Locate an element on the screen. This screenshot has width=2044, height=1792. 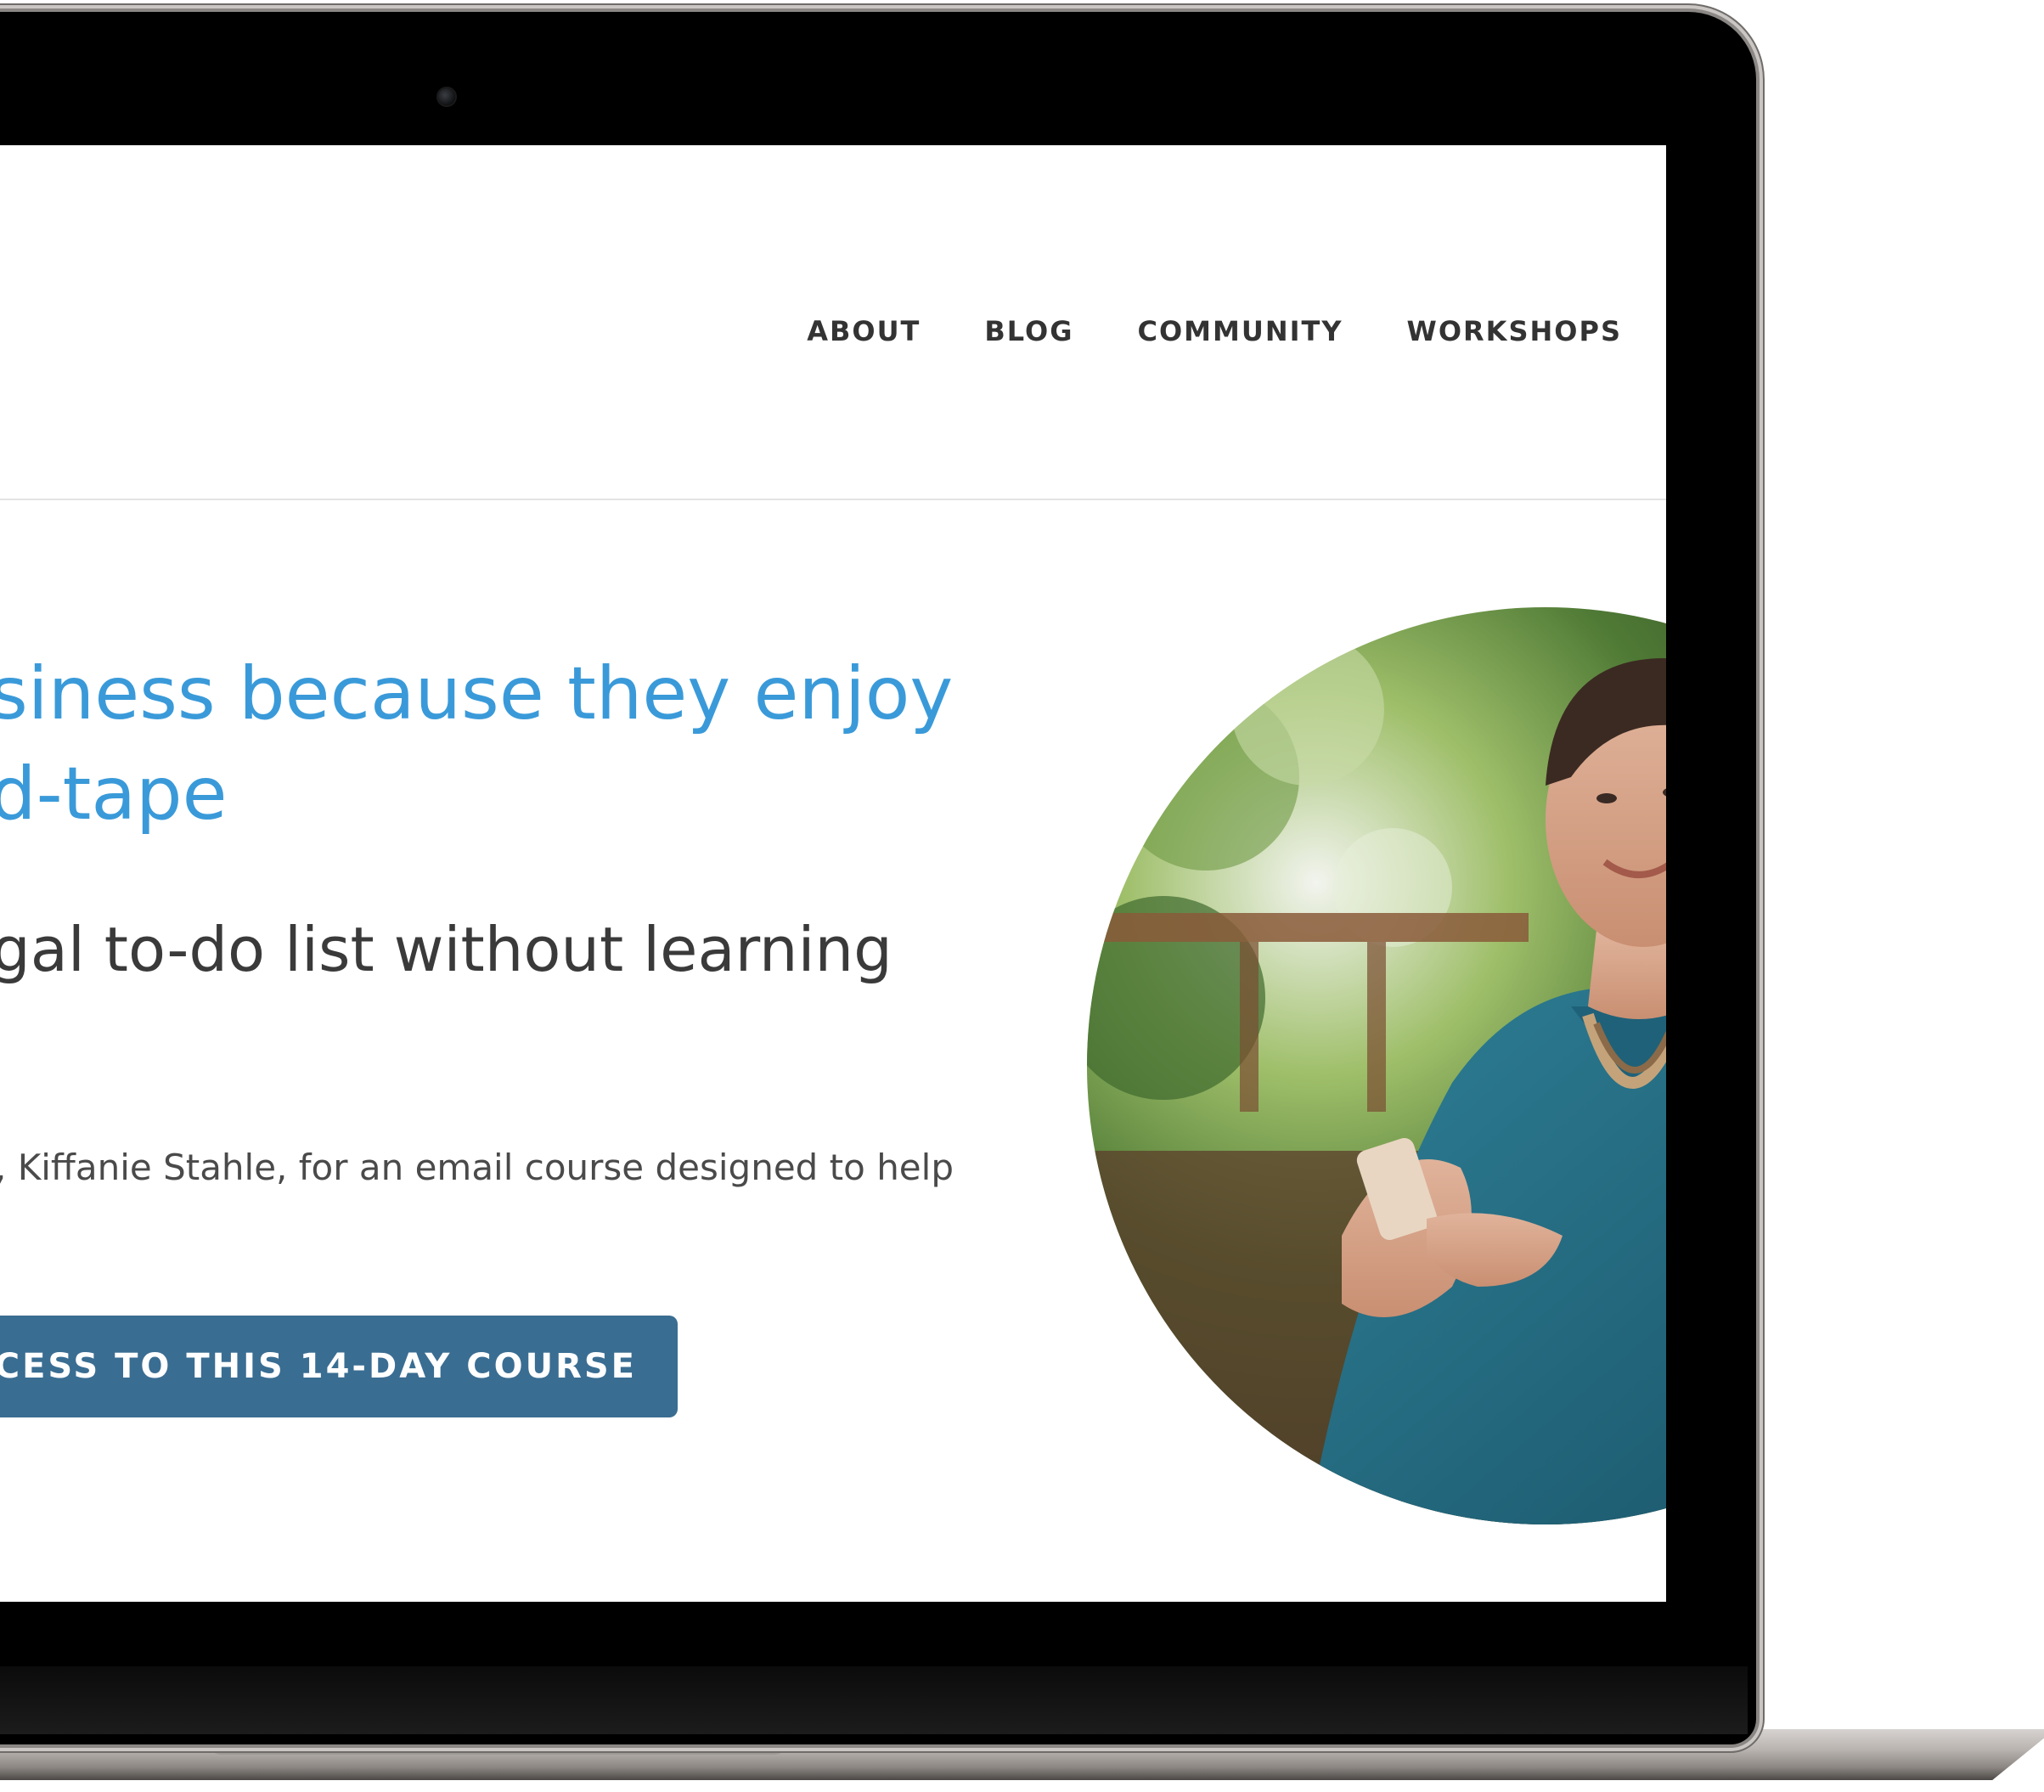
nav-item-about: ABOUT is located at coordinates (864, 331).